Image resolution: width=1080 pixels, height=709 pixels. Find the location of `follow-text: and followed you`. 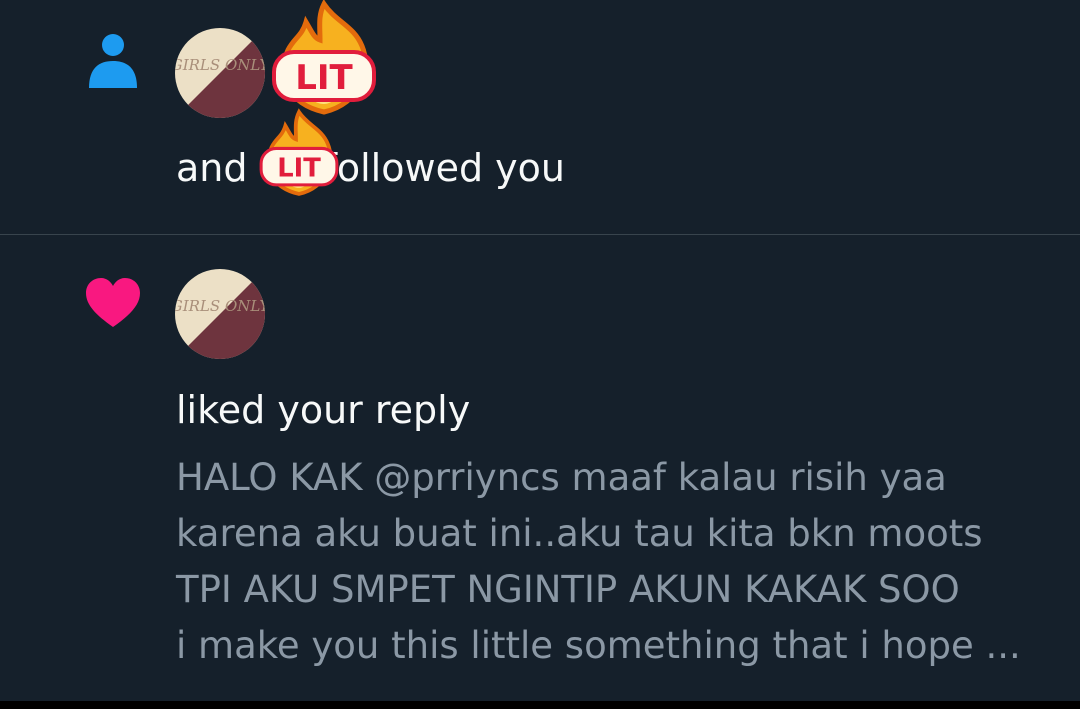

follow-text: and followed you is located at coordinates (370, 168).